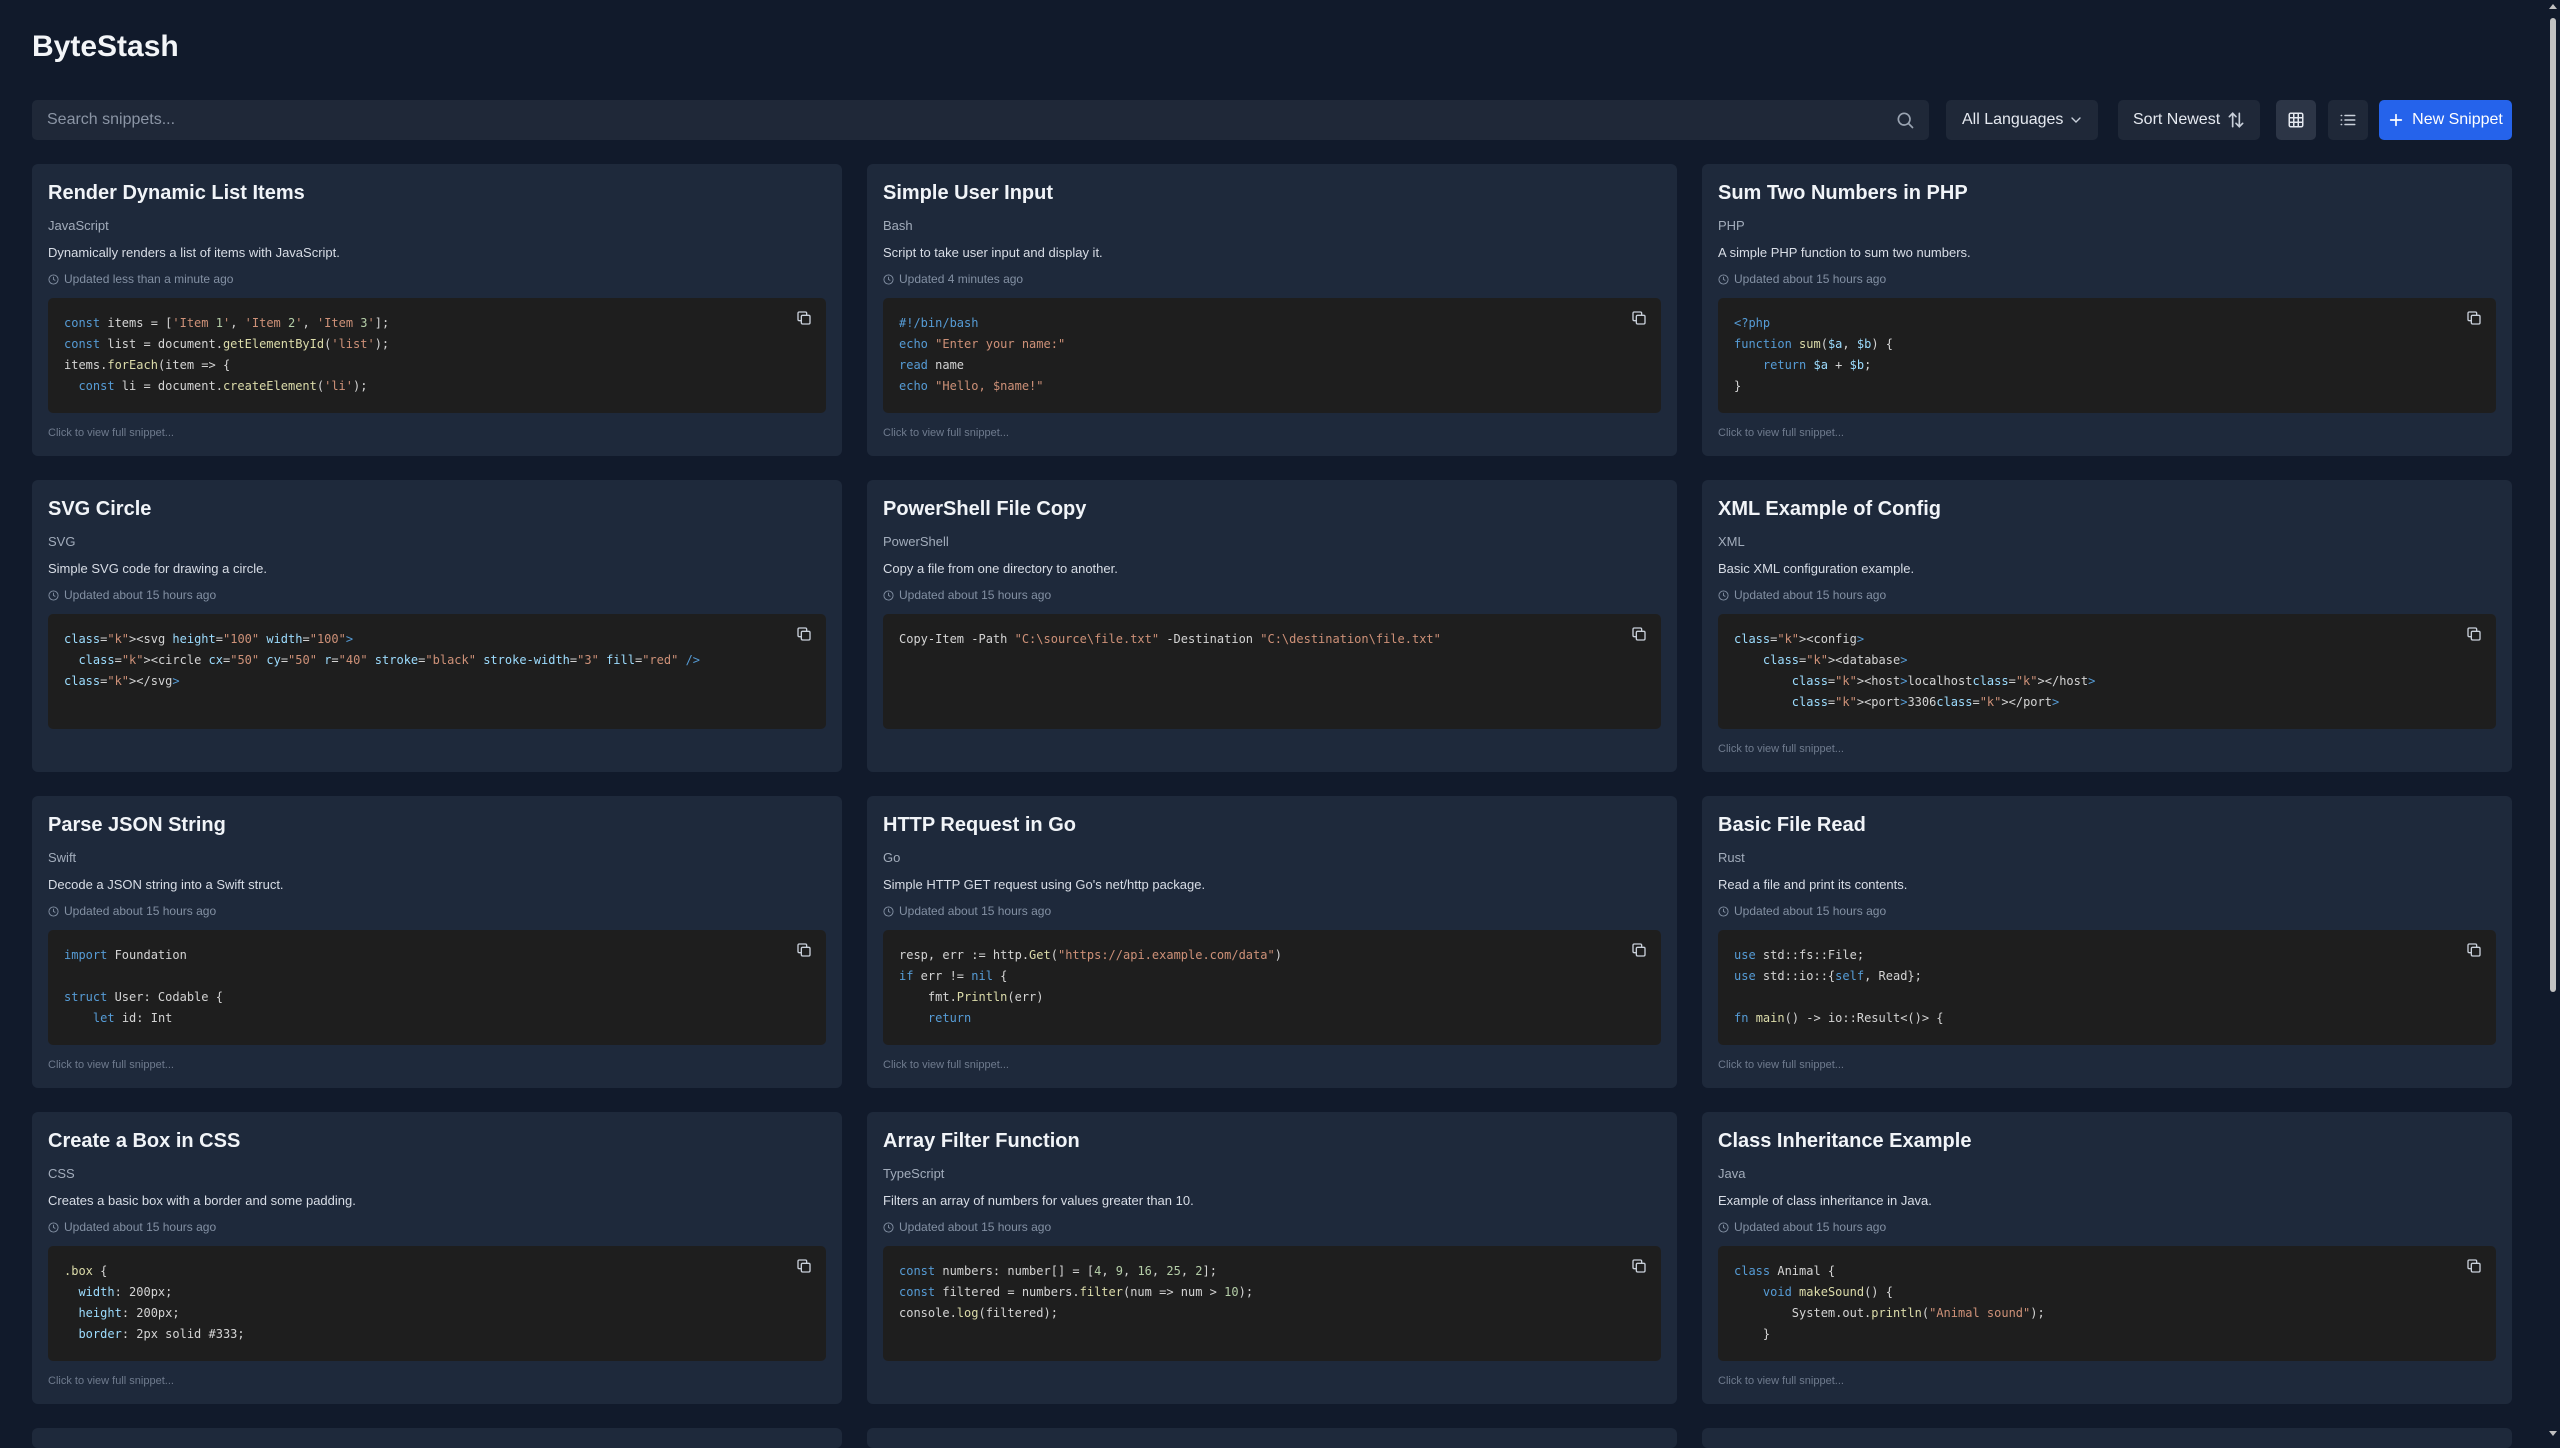 The image size is (2560, 1448). I want to click on scroll-up-arrow-icon, so click(2553, 6).